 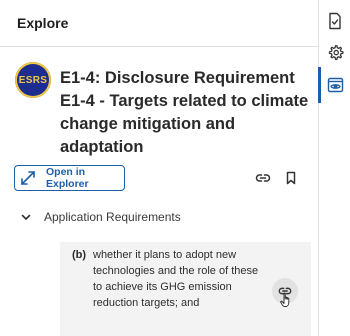 What do you see at coordinates (334, 168) in the screenshot?
I see `right-tool-rail` at bounding box center [334, 168].